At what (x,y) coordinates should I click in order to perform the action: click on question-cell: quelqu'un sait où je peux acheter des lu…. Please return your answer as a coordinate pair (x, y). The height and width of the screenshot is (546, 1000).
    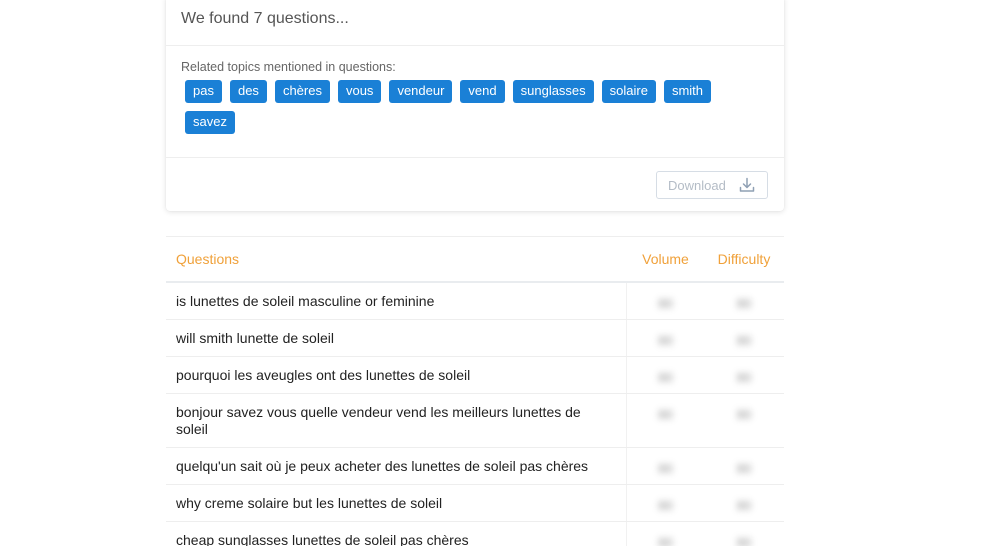
    Looking at the image, I should click on (396, 466).